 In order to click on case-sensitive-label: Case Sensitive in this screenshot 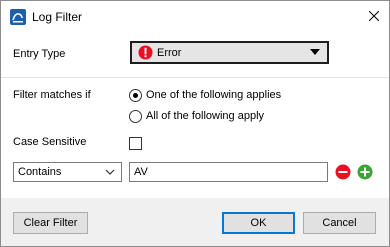, I will do `click(50, 142)`.